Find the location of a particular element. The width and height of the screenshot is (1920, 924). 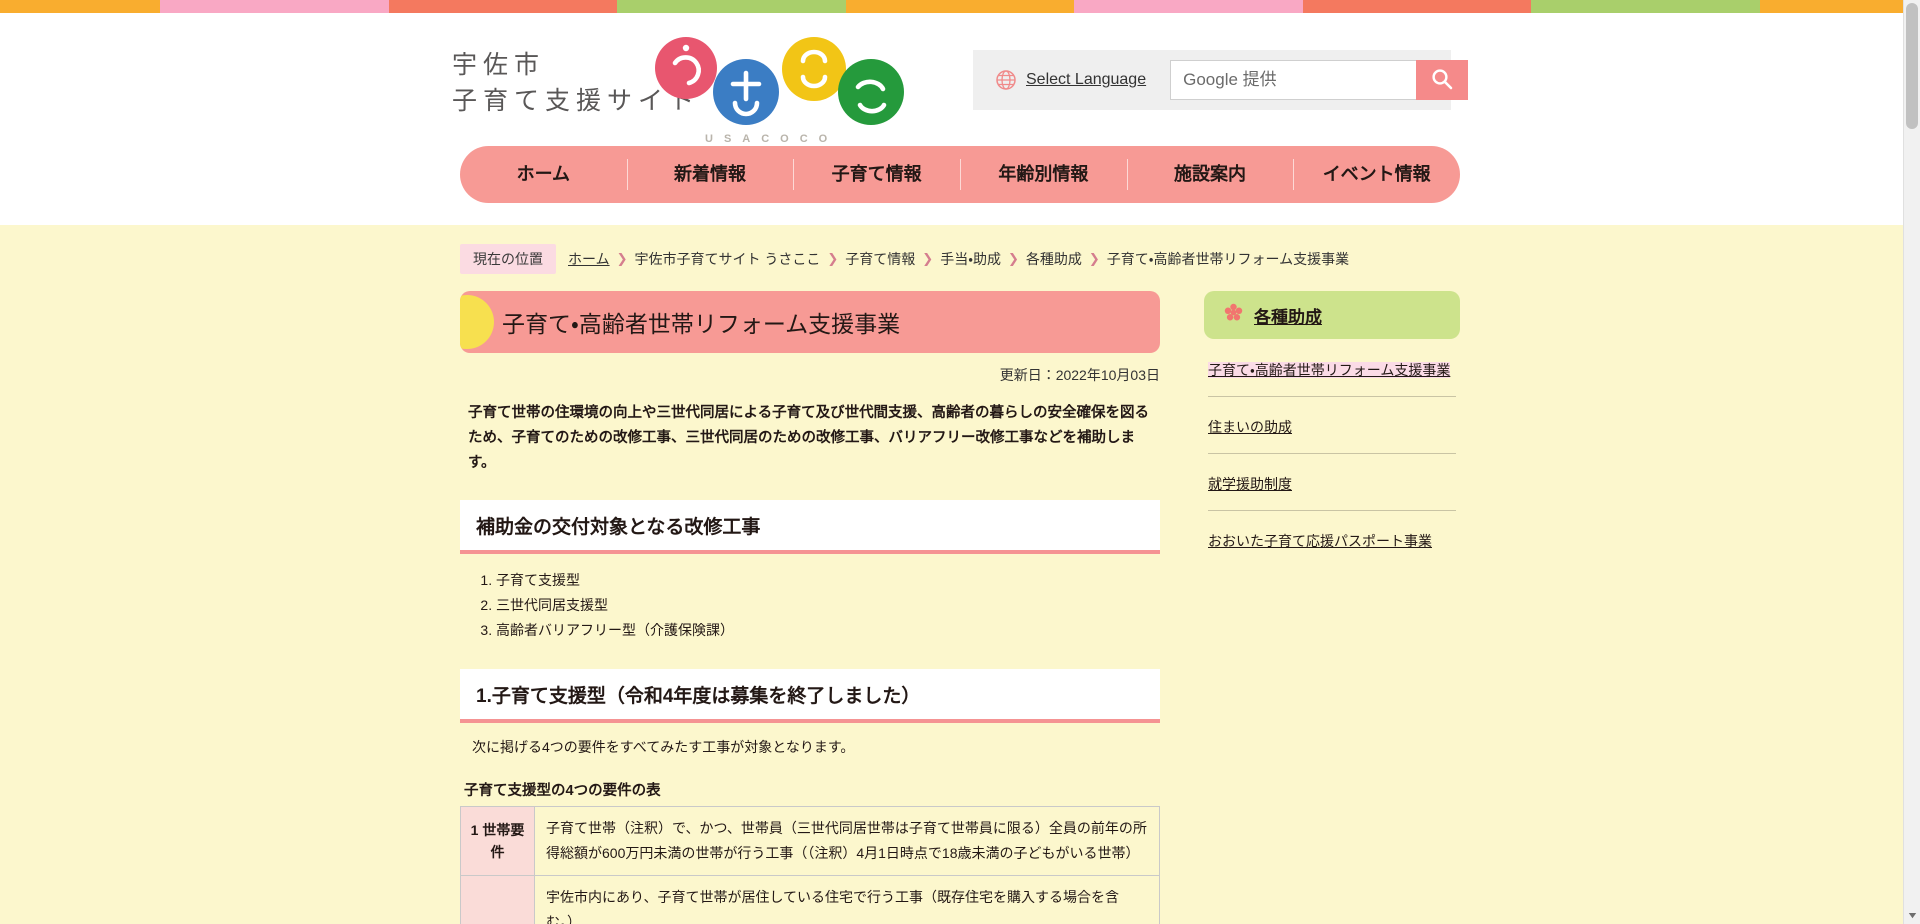

breadcrumb-item-0: ホーム is located at coordinates (589, 259).